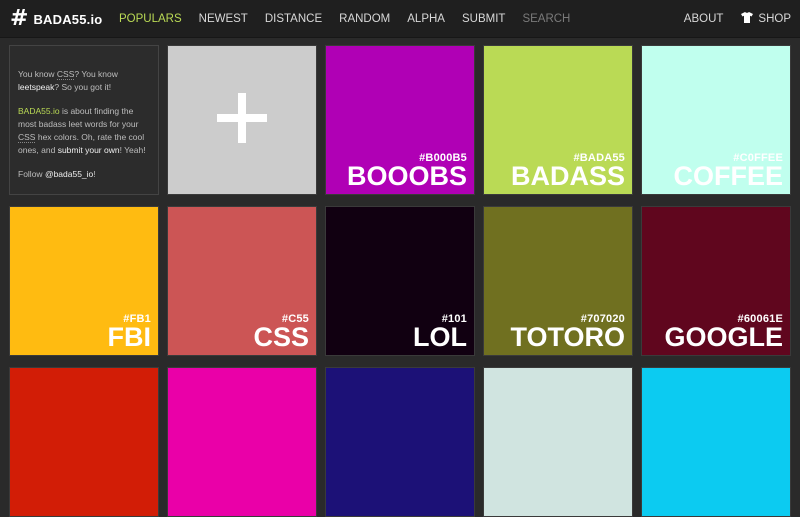  What do you see at coordinates (400, 120) in the screenshot?
I see `color-tile: #B000B5 BOOOBS` at bounding box center [400, 120].